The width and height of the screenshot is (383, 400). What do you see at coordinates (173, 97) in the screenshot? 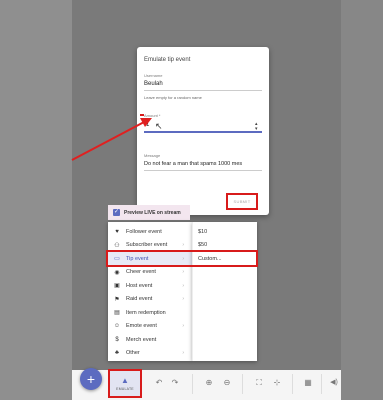
I see `username-hint: Leave empty for a random name` at bounding box center [173, 97].